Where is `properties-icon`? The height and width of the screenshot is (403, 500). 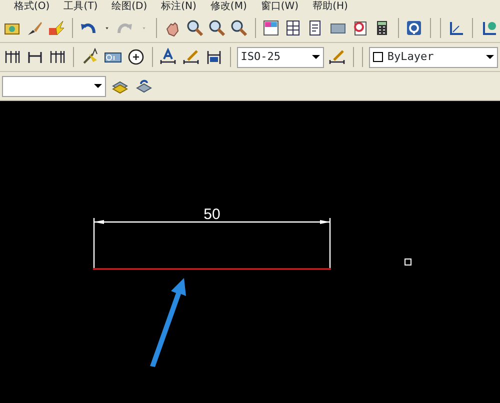
properties-icon is located at coordinates (271, 28).